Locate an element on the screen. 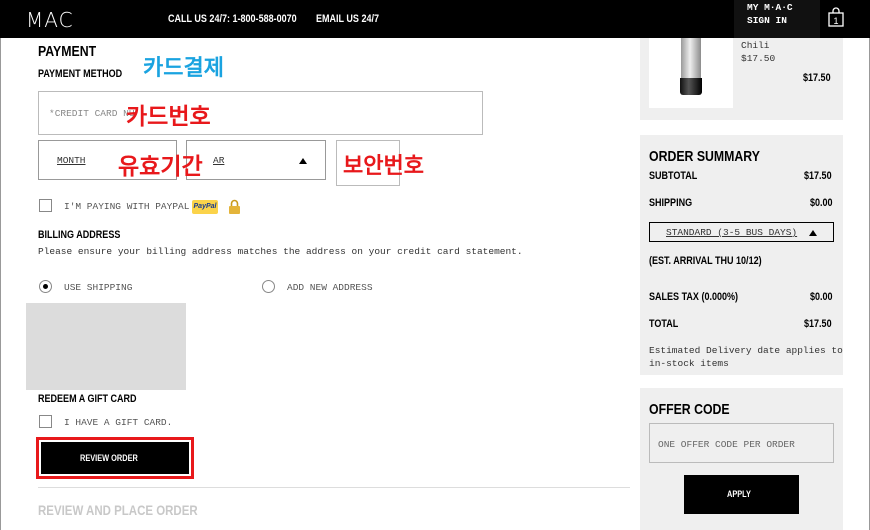  offer-code-title: OFFER CODE is located at coordinates (689, 409).